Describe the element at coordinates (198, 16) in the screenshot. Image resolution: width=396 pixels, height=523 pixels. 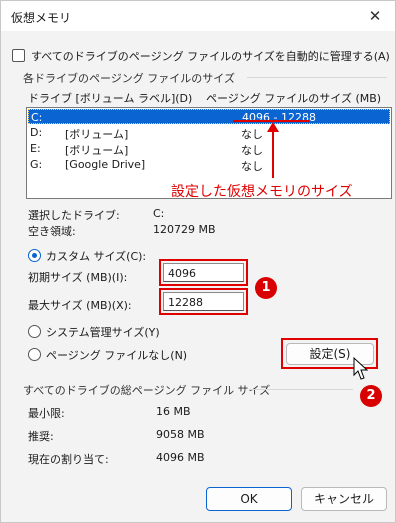
I see `title-bar: 仮想メモリ ✕` at that location.